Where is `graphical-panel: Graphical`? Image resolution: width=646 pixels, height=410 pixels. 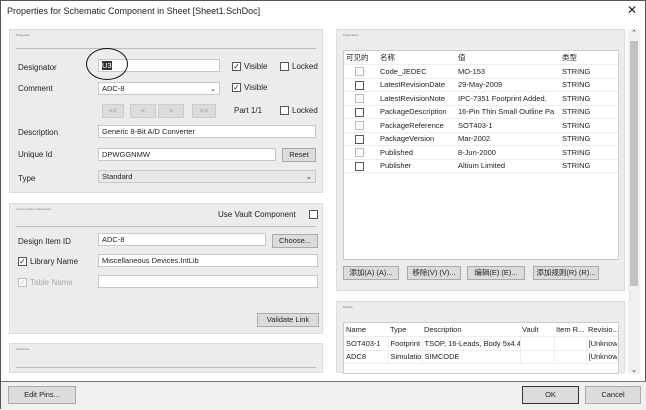
graphical-panel: Graphical is located at coordinates (166, 358).